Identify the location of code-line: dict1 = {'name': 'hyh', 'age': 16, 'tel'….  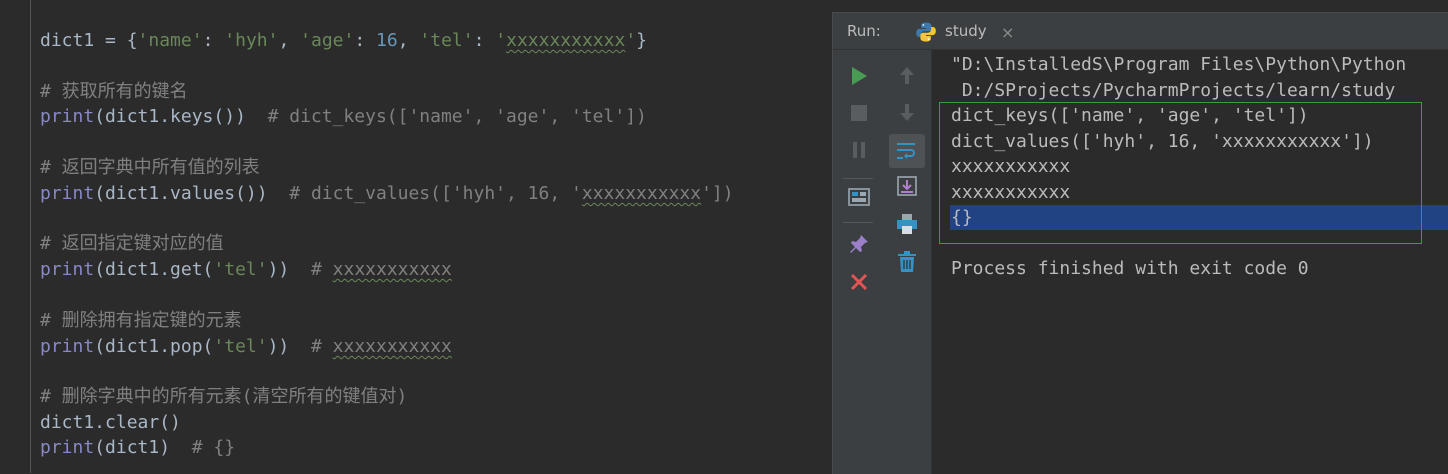
(343, 41).